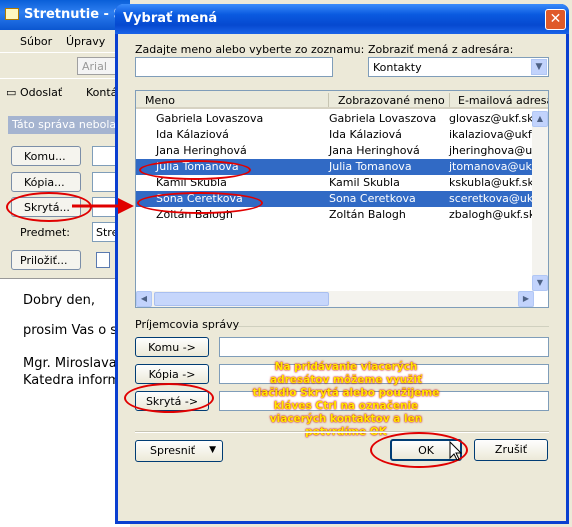 The image size is (572, 527). What do you see at coordinates (65, 41) in the screenshot?
I see `menu-bar: Súbor Úpravy` at bounding box center [65, 41].